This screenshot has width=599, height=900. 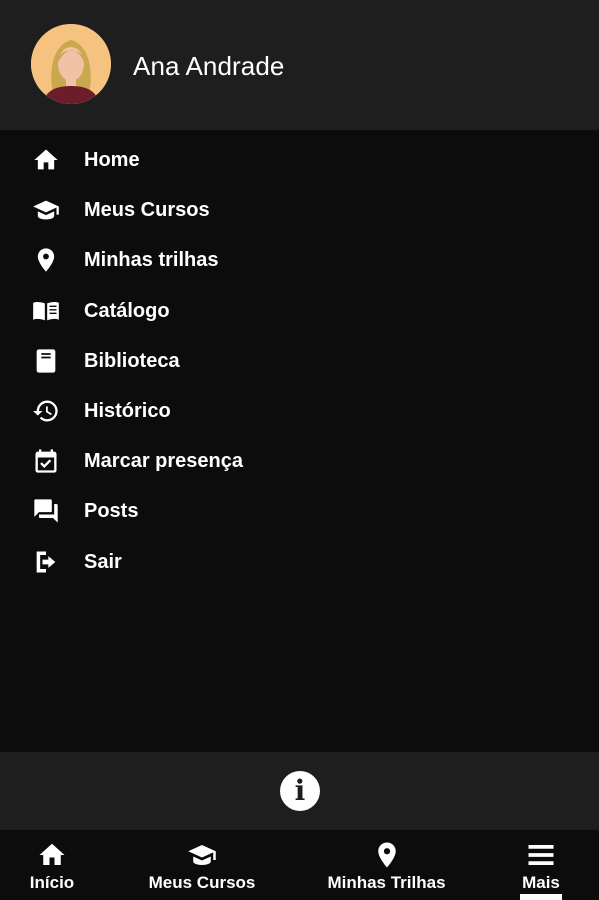 I want to click on menu-item-label: Home, so click(x=112, y=160).